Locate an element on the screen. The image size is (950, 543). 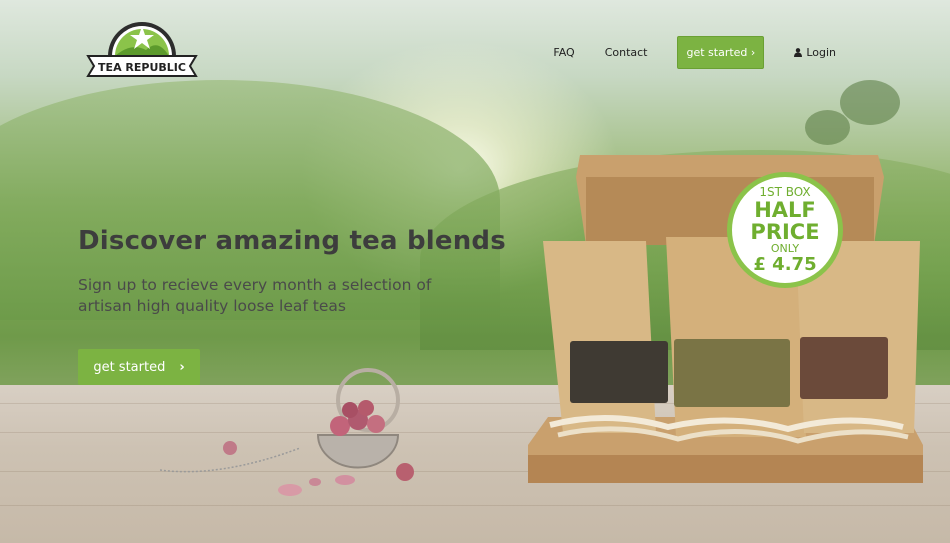
tea-republic-logo: TEA REPUBLIC is located at coordinates (142, 48).